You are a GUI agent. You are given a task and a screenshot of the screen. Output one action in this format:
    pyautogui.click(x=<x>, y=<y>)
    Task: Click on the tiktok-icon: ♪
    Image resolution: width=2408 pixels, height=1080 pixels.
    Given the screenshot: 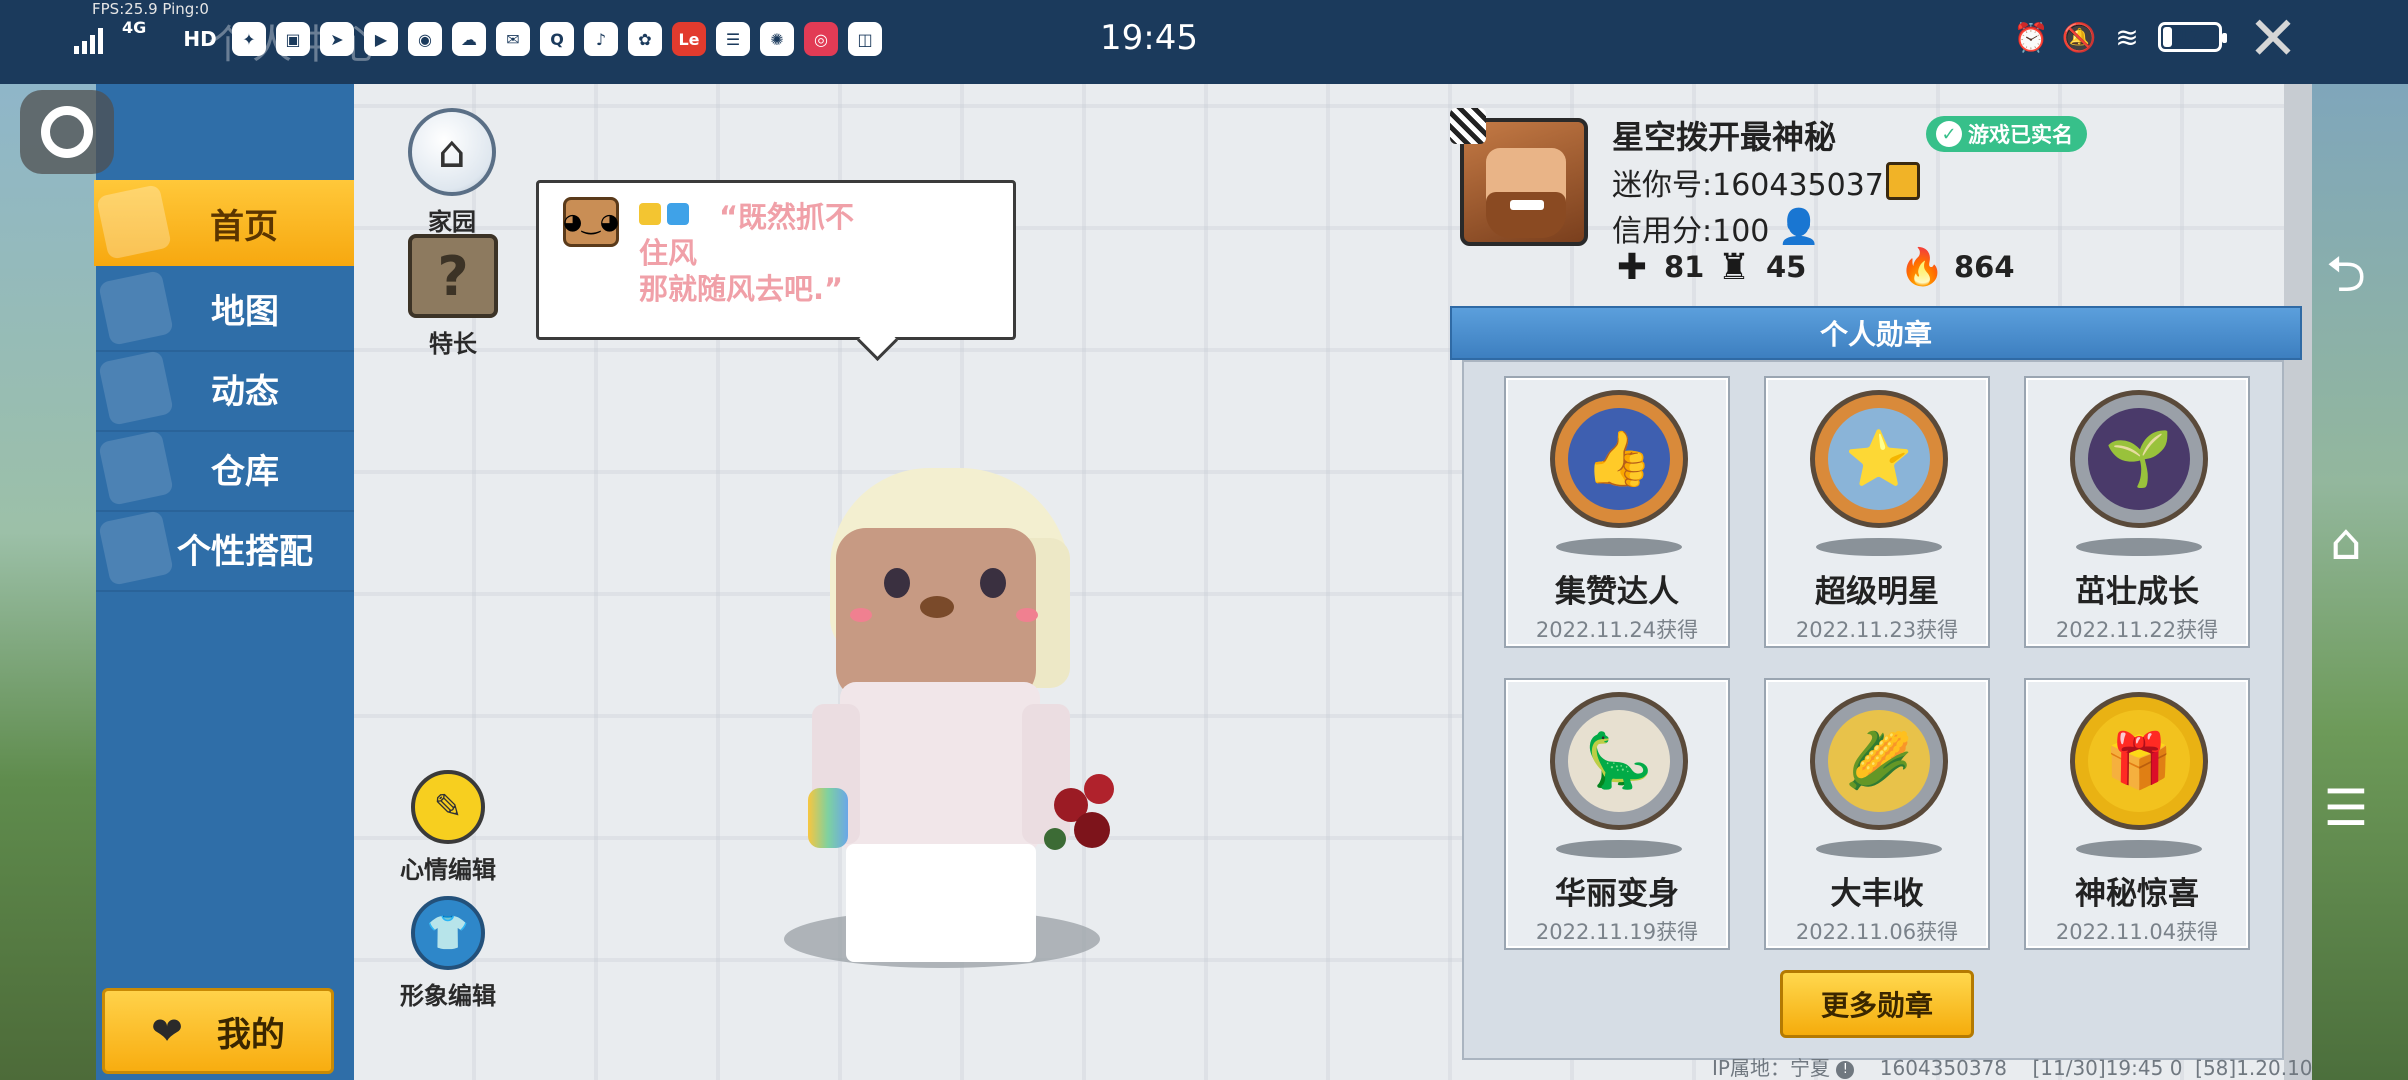 What is the action you would take?
    pyautogui.click(x=601, y=39)
    